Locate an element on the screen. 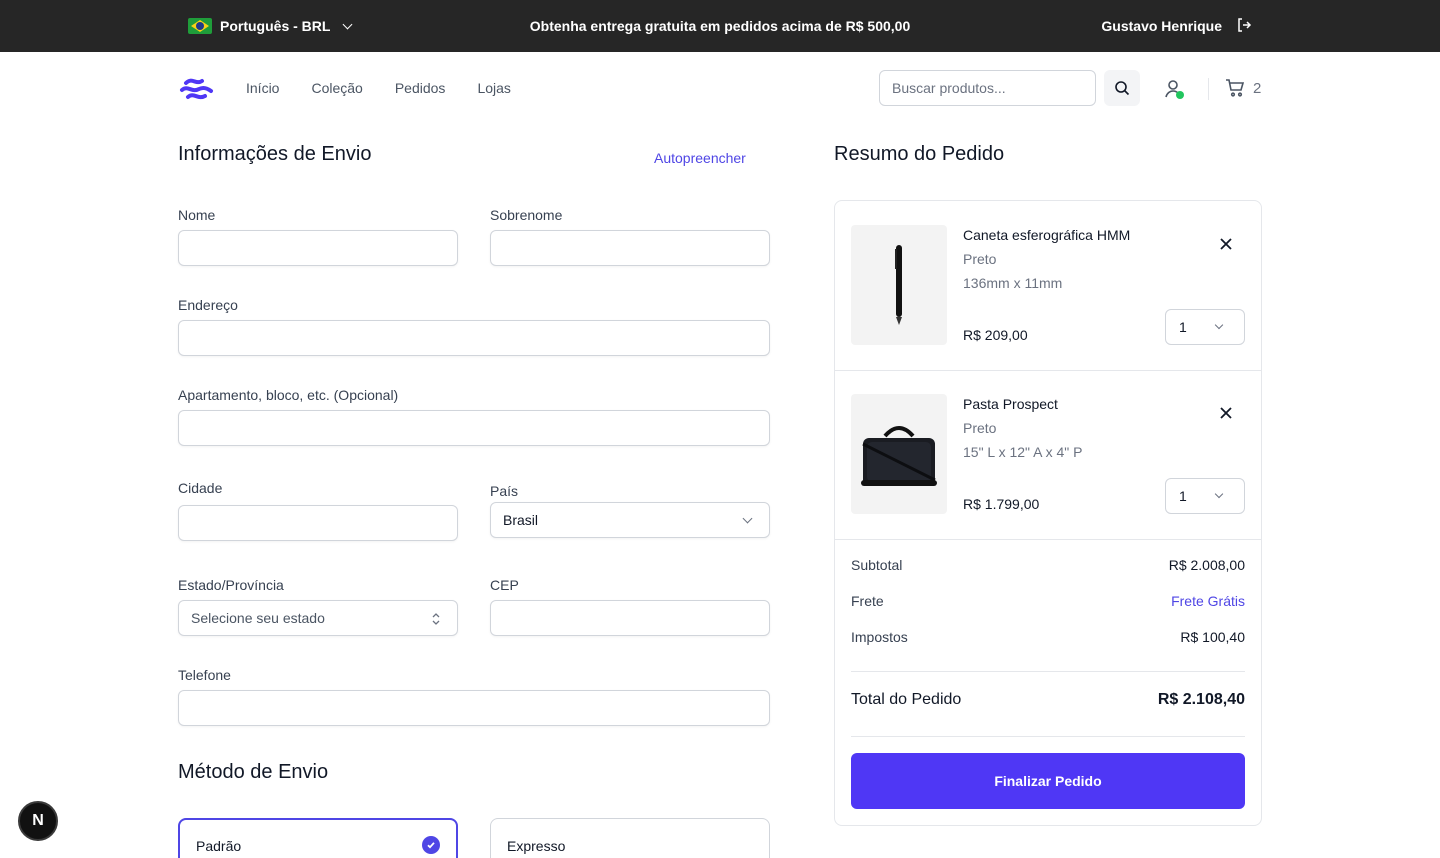 The width and height of the screenshot is (1440, 858). autofill-link: Autopreencher is located at coordinates (700, 158).